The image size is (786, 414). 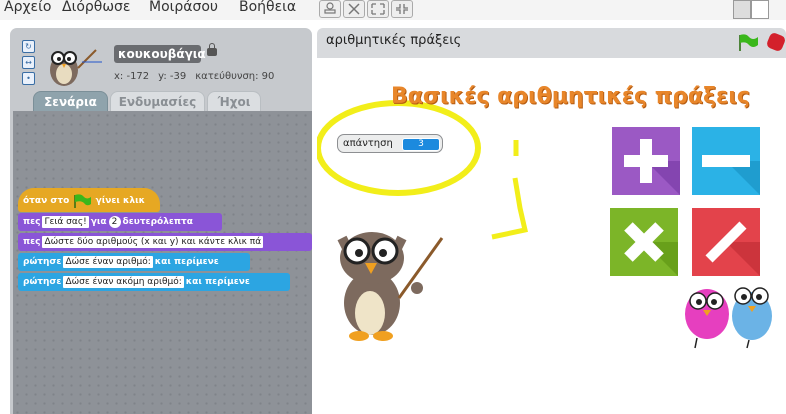 What do you see at coordinates (120, 201) in the screenshot?
I see `hat-block-suffix: γίνει κλικ` at bounding box center [120, 201].